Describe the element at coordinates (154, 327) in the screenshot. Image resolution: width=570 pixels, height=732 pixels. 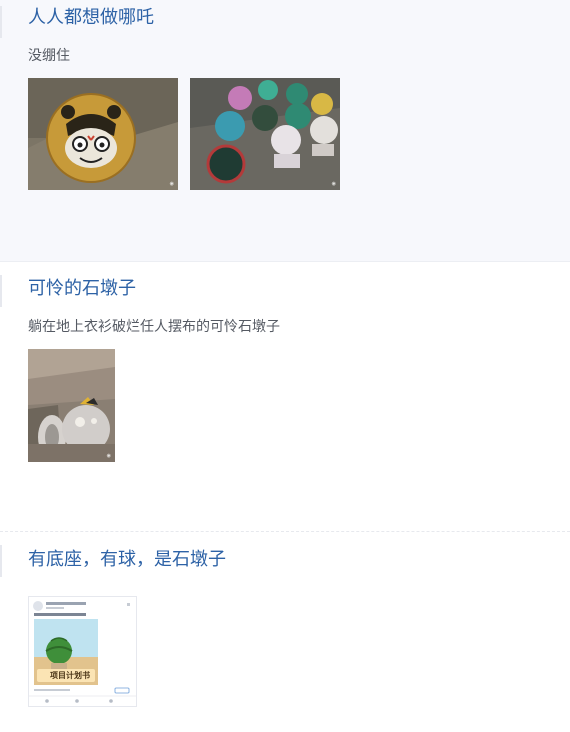
I see `post-description: 躺在地上衣衫破烂任人摆布的可怜石墩子` at that location.